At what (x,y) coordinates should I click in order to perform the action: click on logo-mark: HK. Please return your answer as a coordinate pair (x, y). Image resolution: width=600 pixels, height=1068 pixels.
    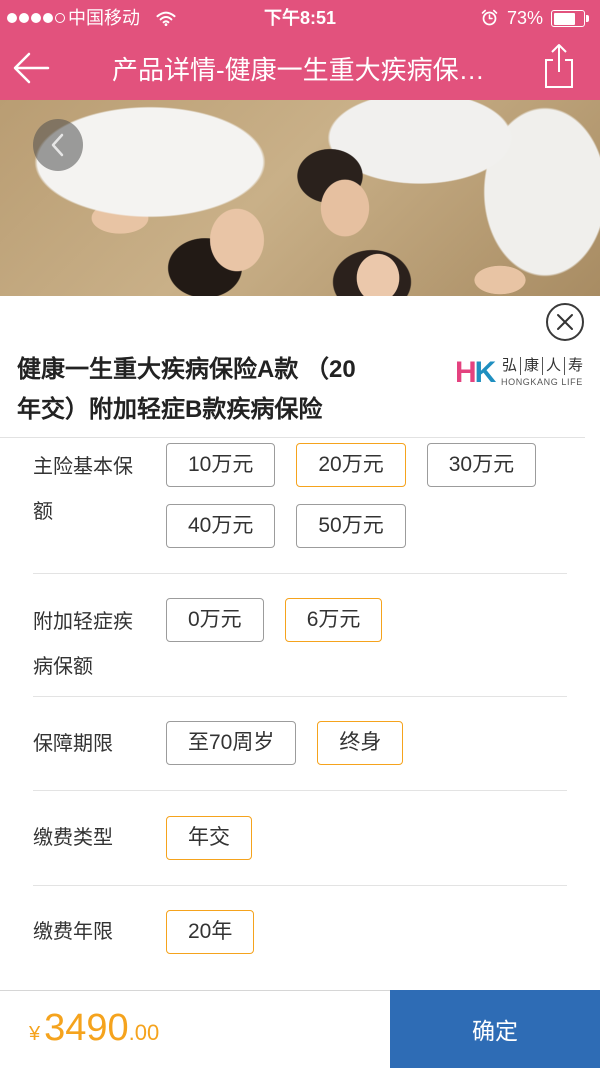
    Looking at the image, I should click on (476, 372).